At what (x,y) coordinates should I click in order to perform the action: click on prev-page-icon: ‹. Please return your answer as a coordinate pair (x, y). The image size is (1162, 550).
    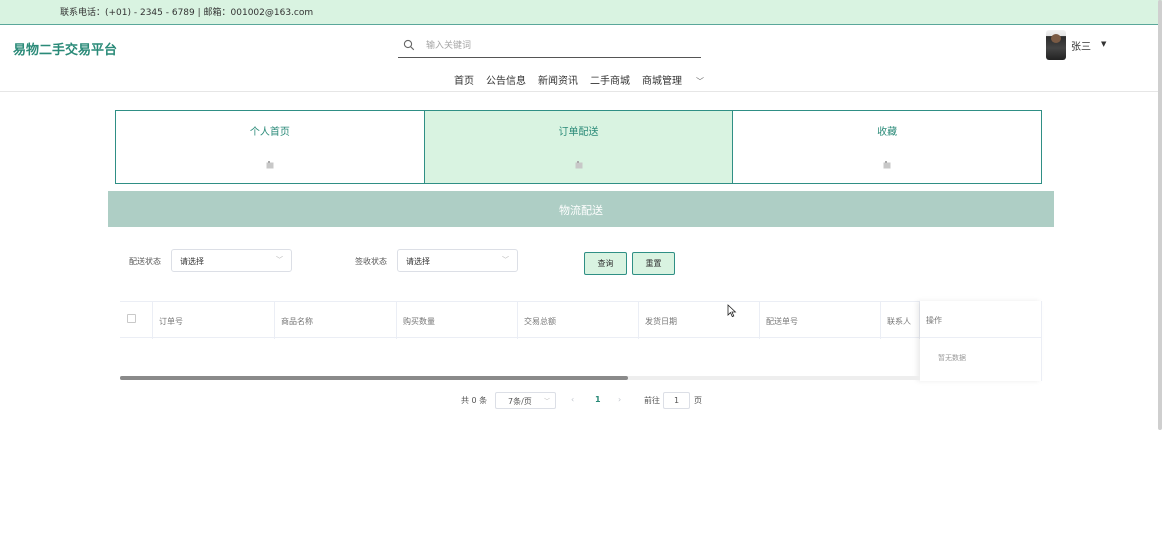
    Looking at the image, I should click on (572, 399).